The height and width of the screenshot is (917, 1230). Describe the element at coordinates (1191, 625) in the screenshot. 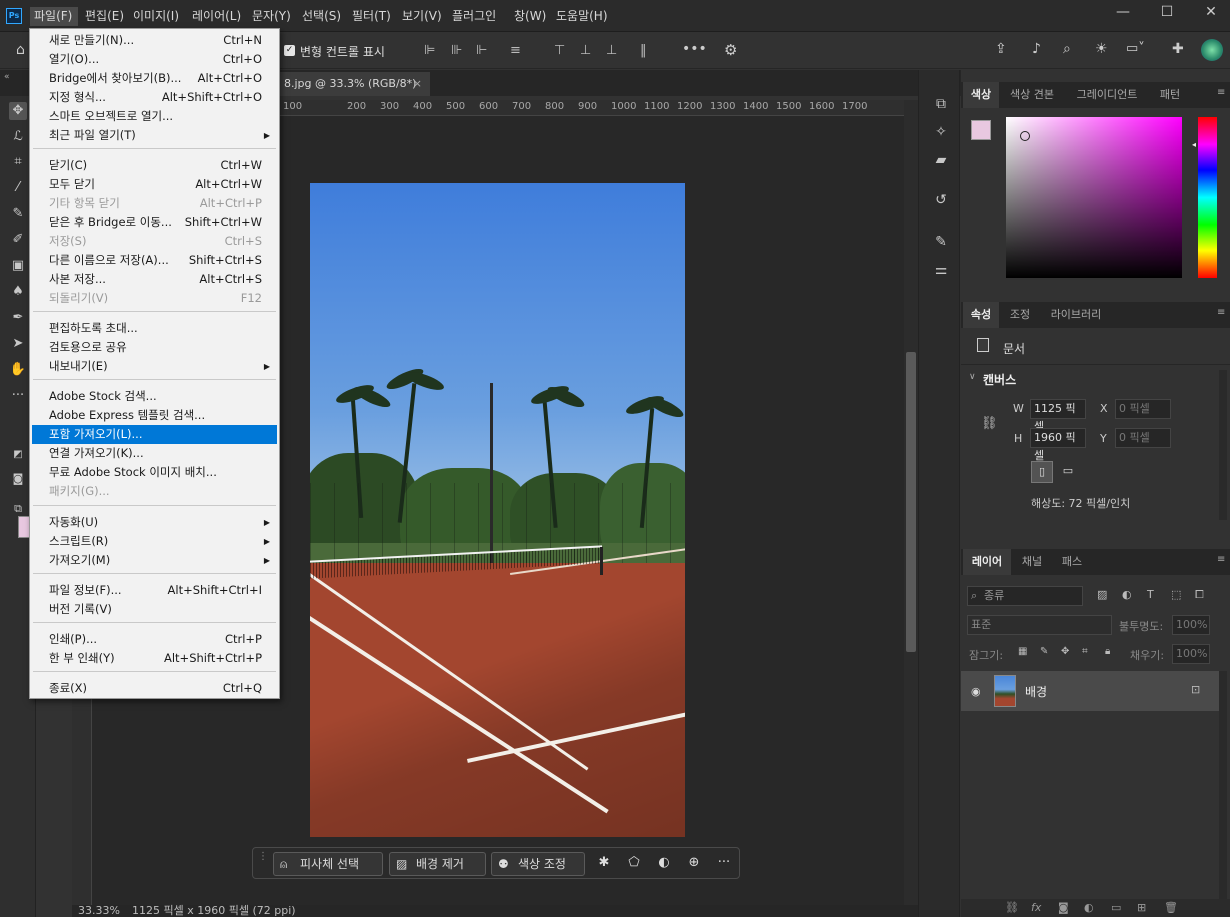

I see `opacity-field: 100%` at that location.